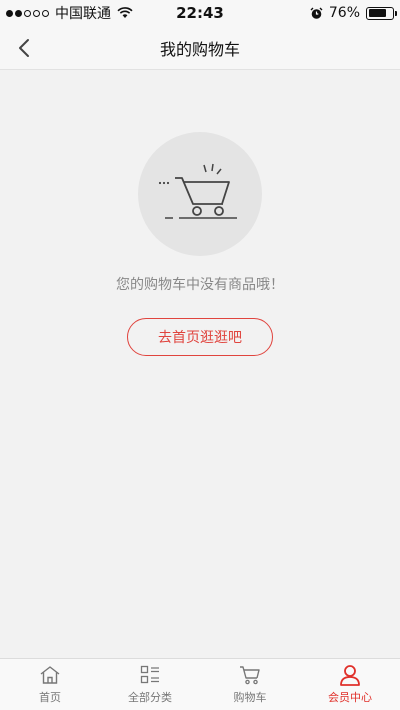 This screenshot has width=400, height=710. Describe the element at coordinates (350, 675) in the screenshot. I see `user-icon` at that location.